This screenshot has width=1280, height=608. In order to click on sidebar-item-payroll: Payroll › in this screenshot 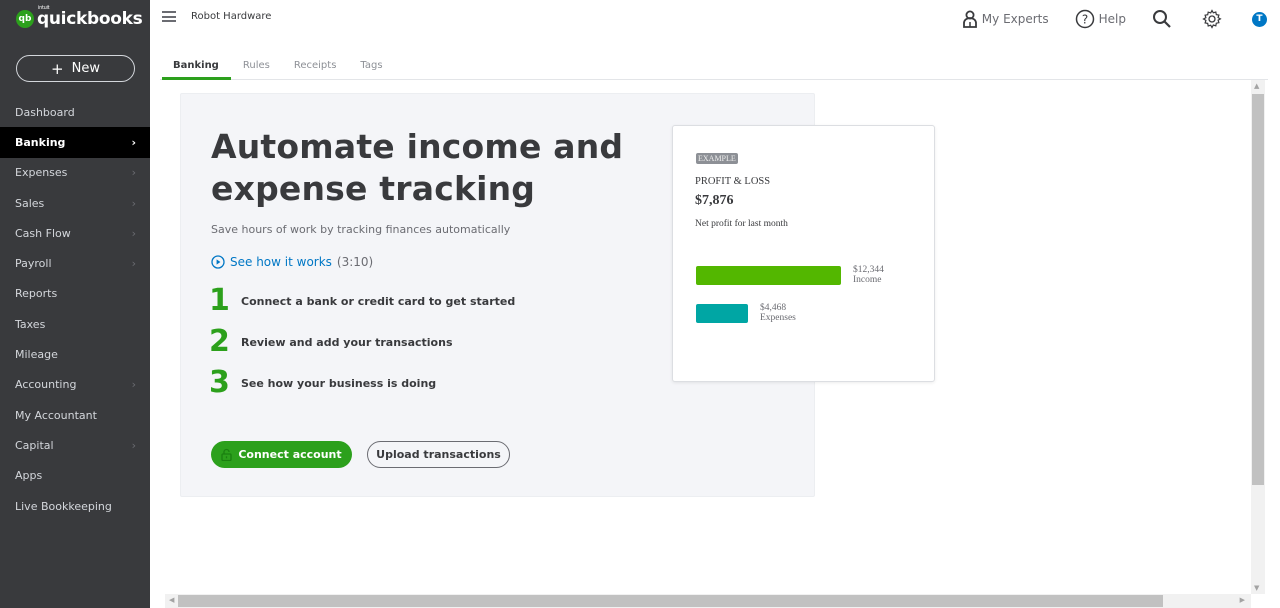, I will do `click(75, 263)`.